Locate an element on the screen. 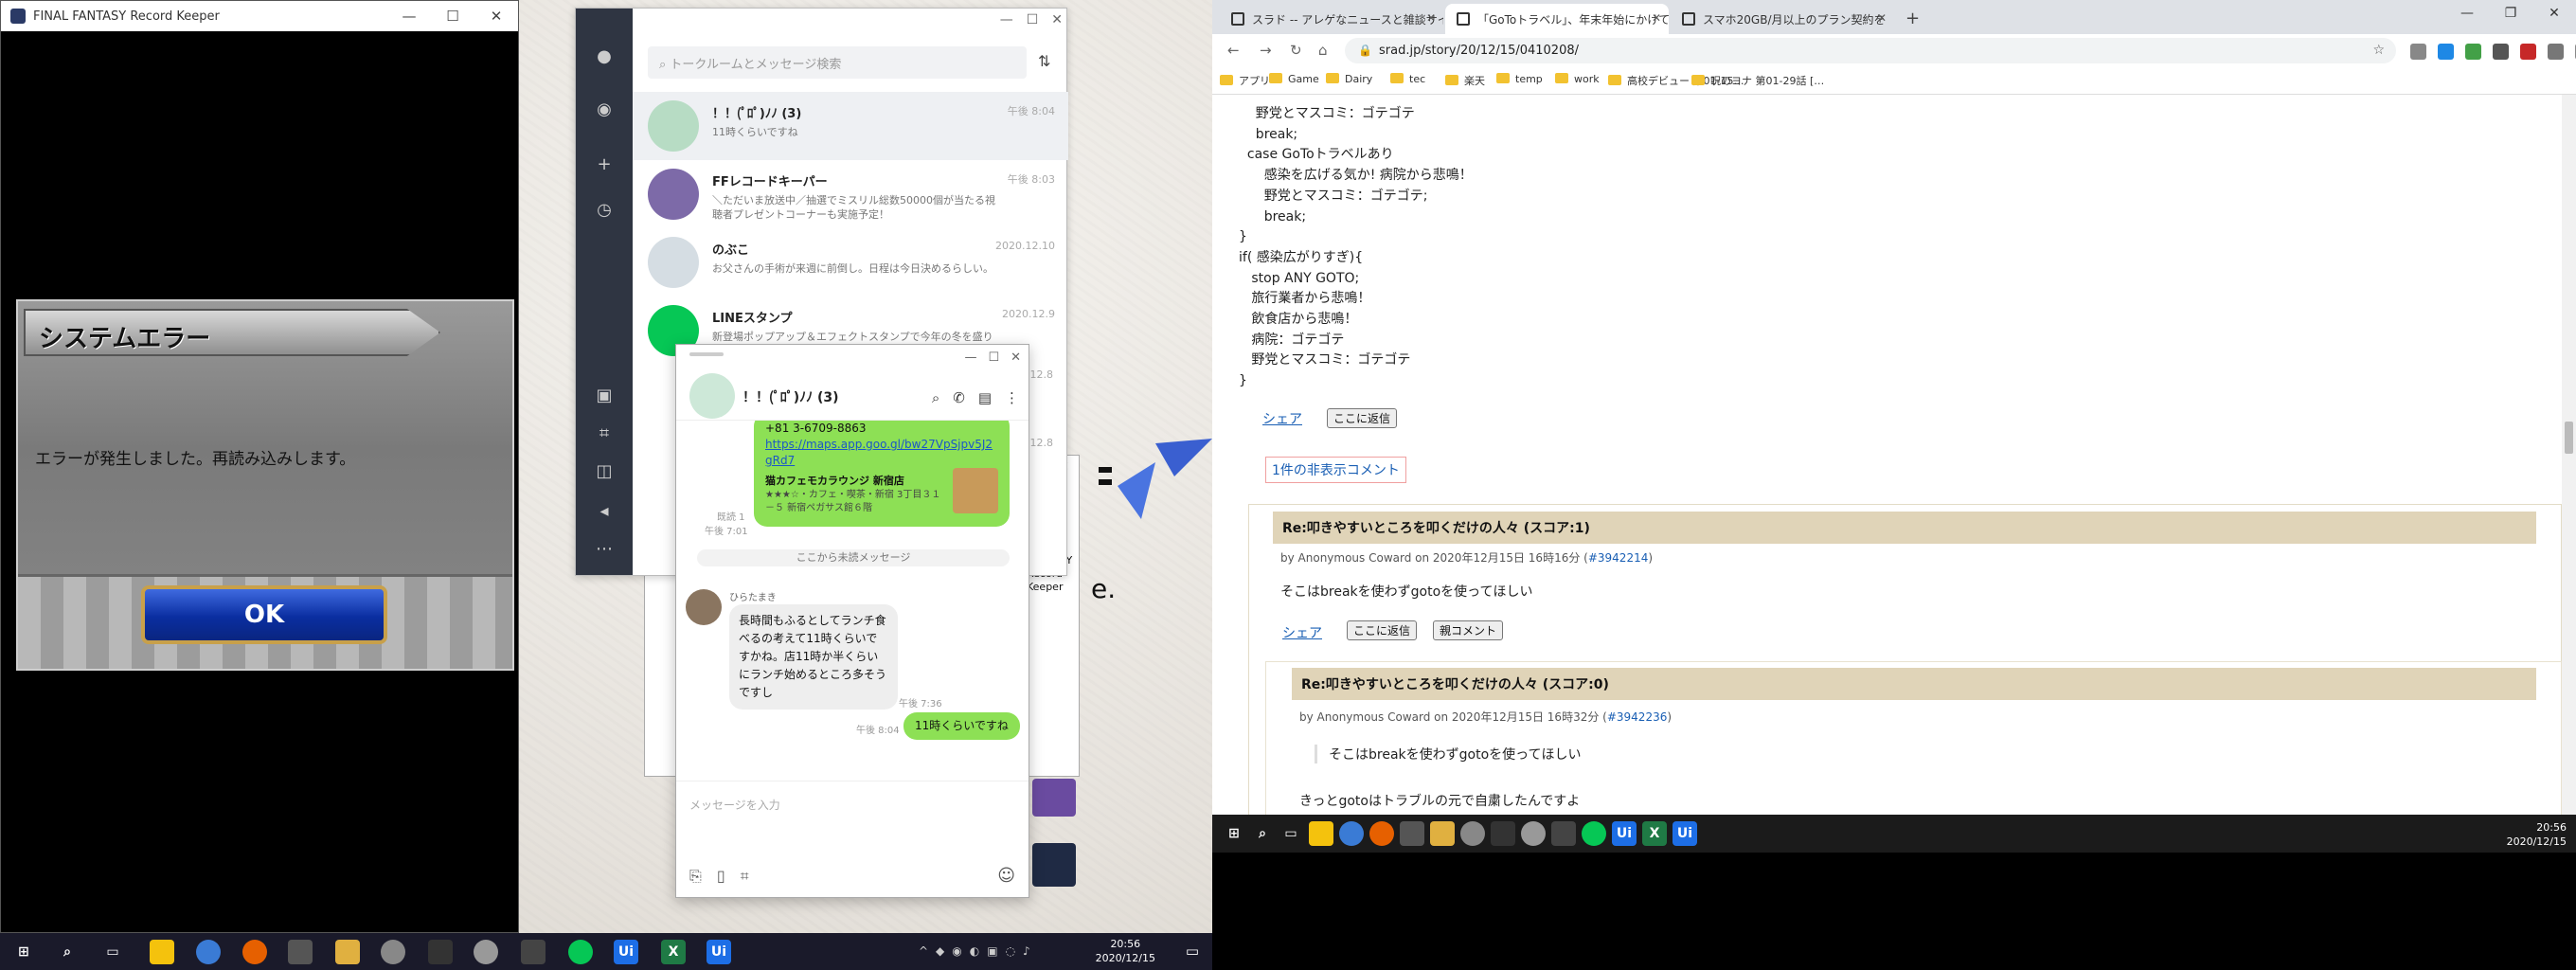 The width and height of the screenshot is (2576, 970). back-icon: ← is located at coordinates (1233, 50).